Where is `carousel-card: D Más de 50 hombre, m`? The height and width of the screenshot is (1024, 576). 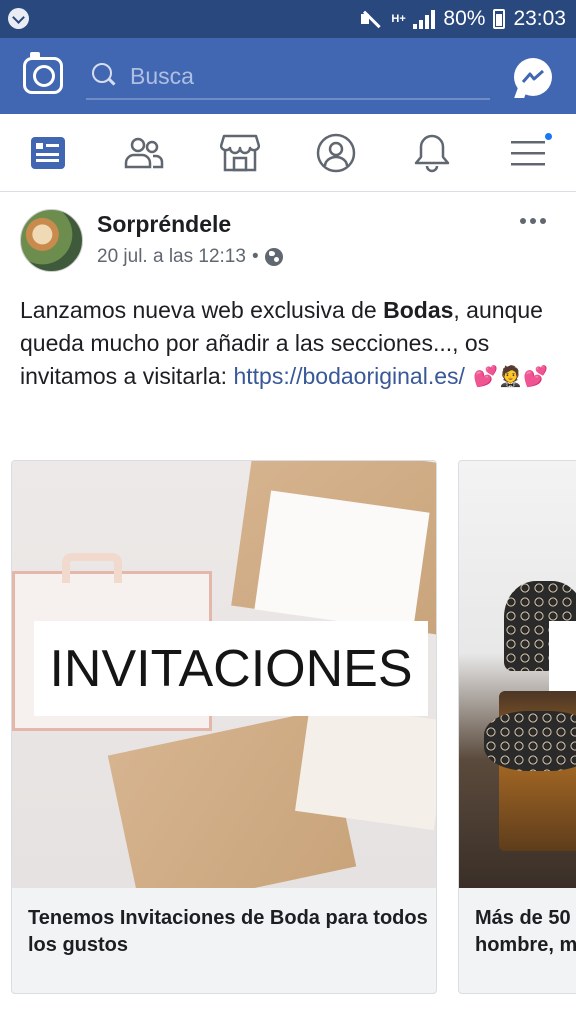
carousel-card: D Más de 50 hombre, m is located at coordinates (517, 727).